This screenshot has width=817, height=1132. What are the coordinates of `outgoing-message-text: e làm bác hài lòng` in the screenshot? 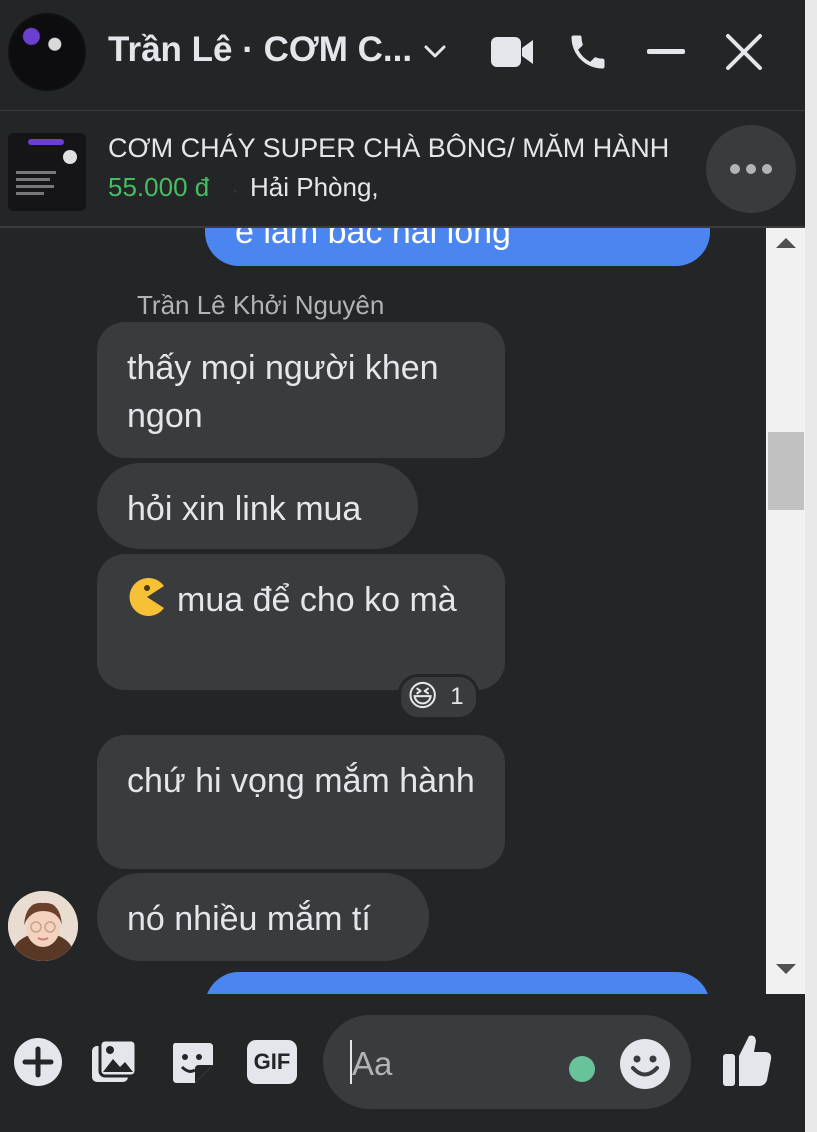 It's located at (373, 239).